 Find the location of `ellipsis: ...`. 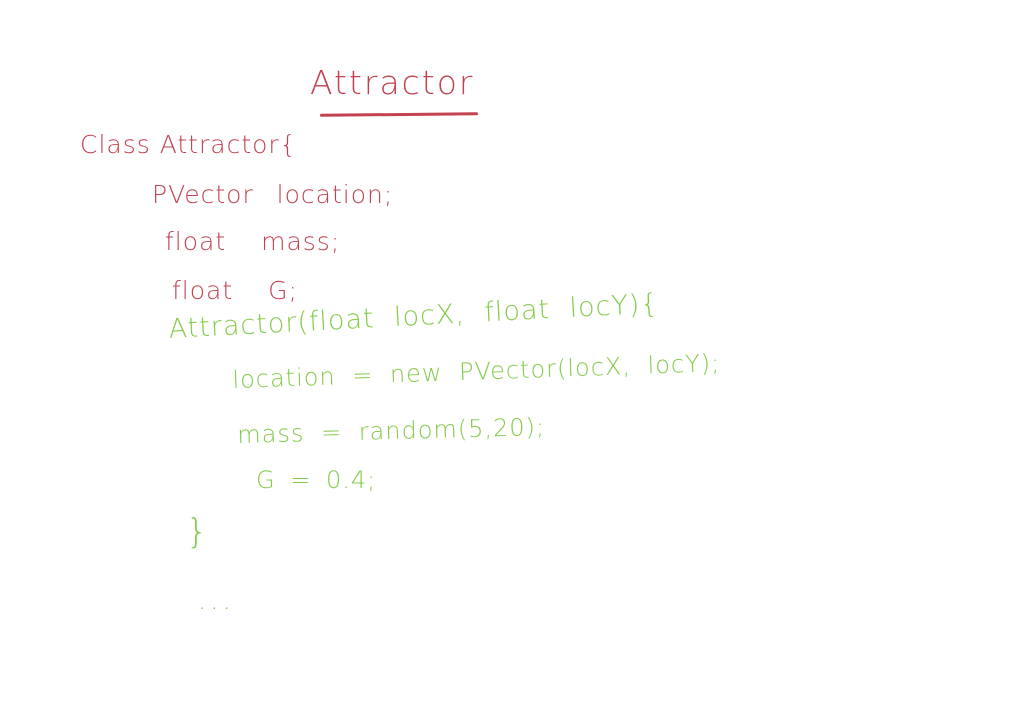

ellipsis: ... is located at coordinates (216, 601).